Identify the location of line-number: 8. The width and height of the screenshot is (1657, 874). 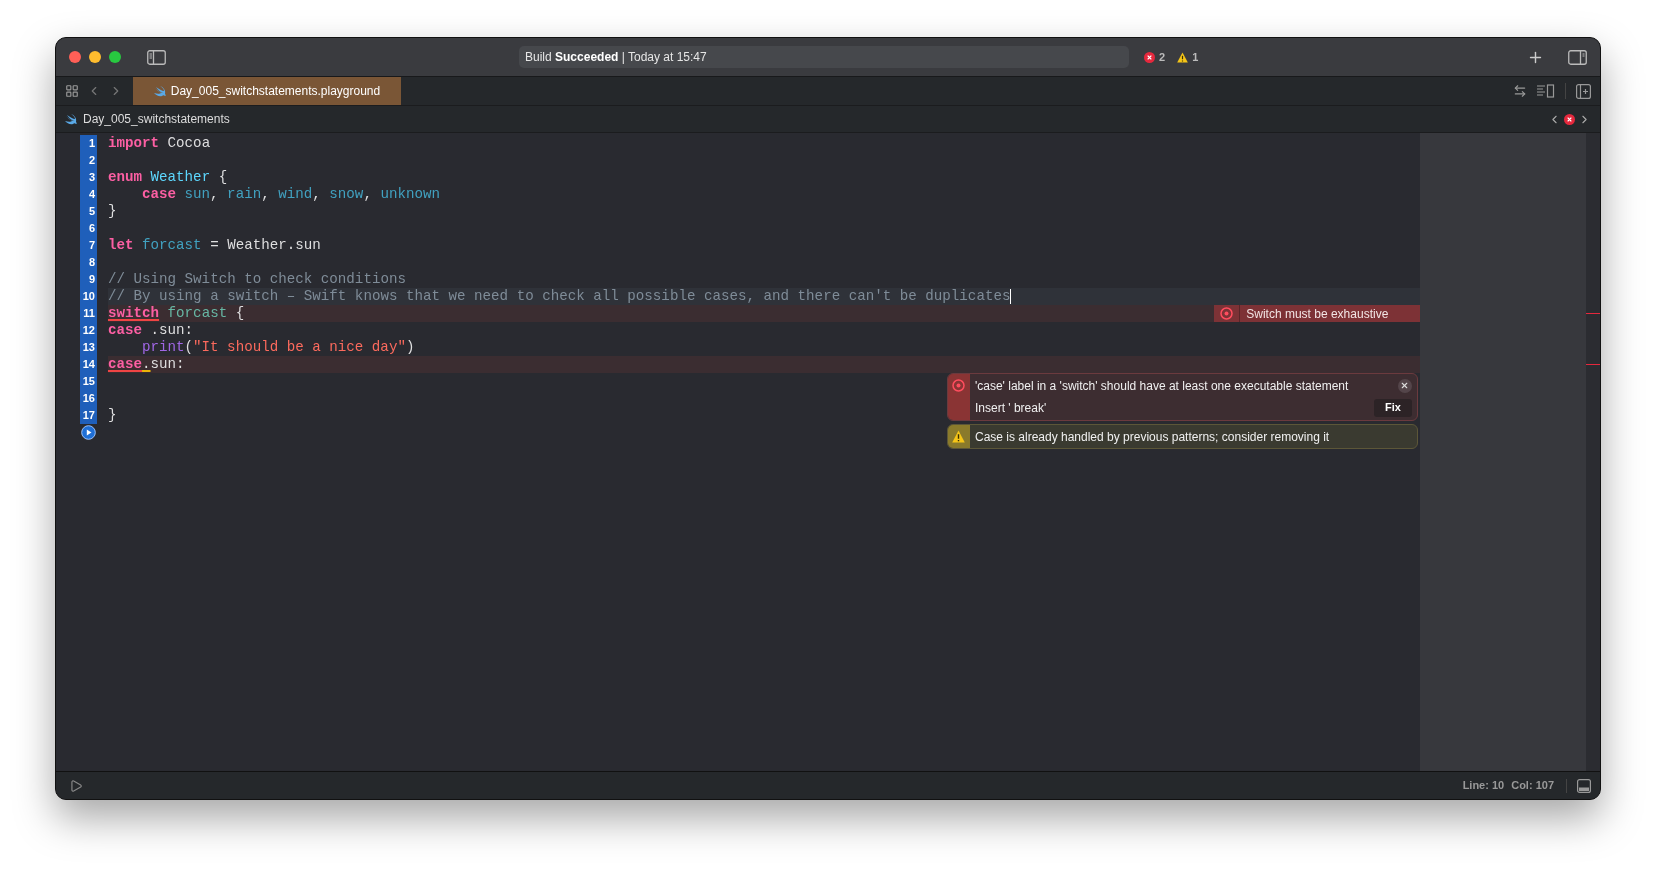
(88, 262).